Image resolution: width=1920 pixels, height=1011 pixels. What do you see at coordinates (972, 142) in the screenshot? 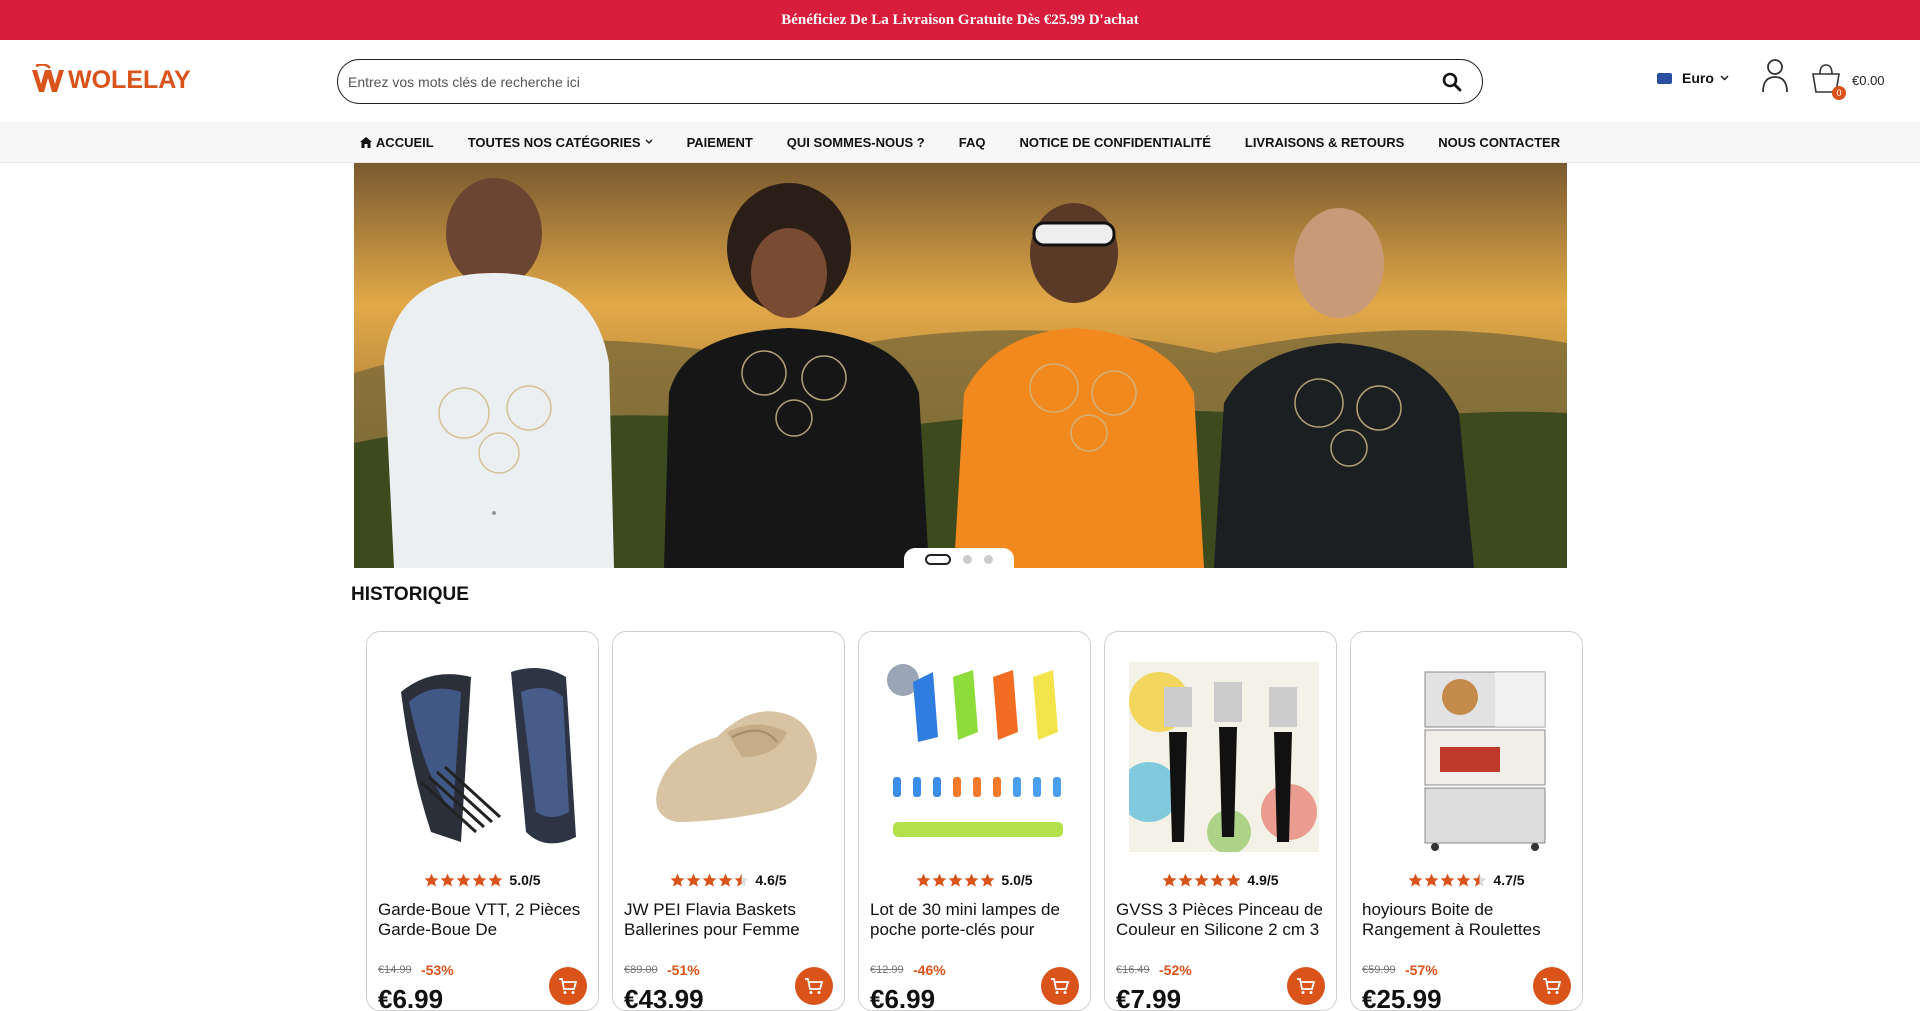
I see `nav-item-faq: FAQ` at bounding box center [972, 142].